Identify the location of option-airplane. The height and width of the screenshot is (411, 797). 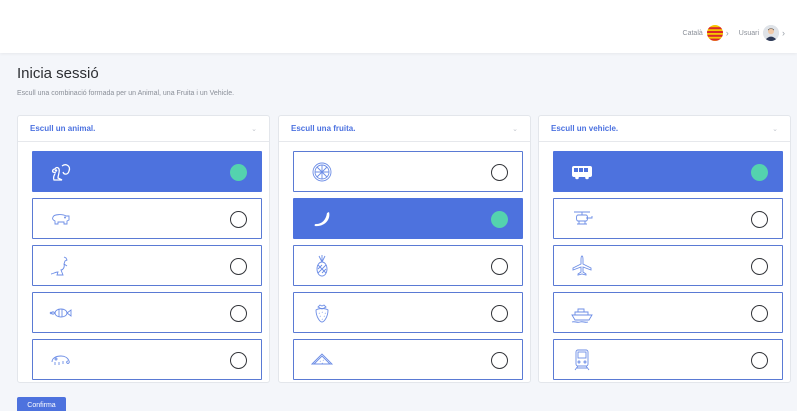
(668, 265).